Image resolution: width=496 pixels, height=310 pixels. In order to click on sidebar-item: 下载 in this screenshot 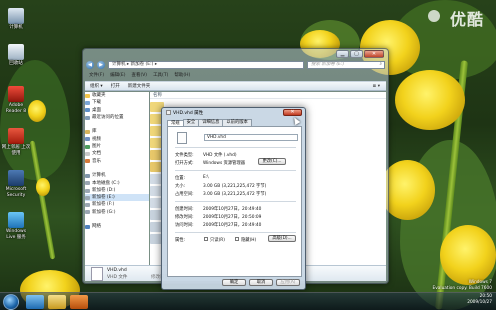, I will do `click(117, 102)`.